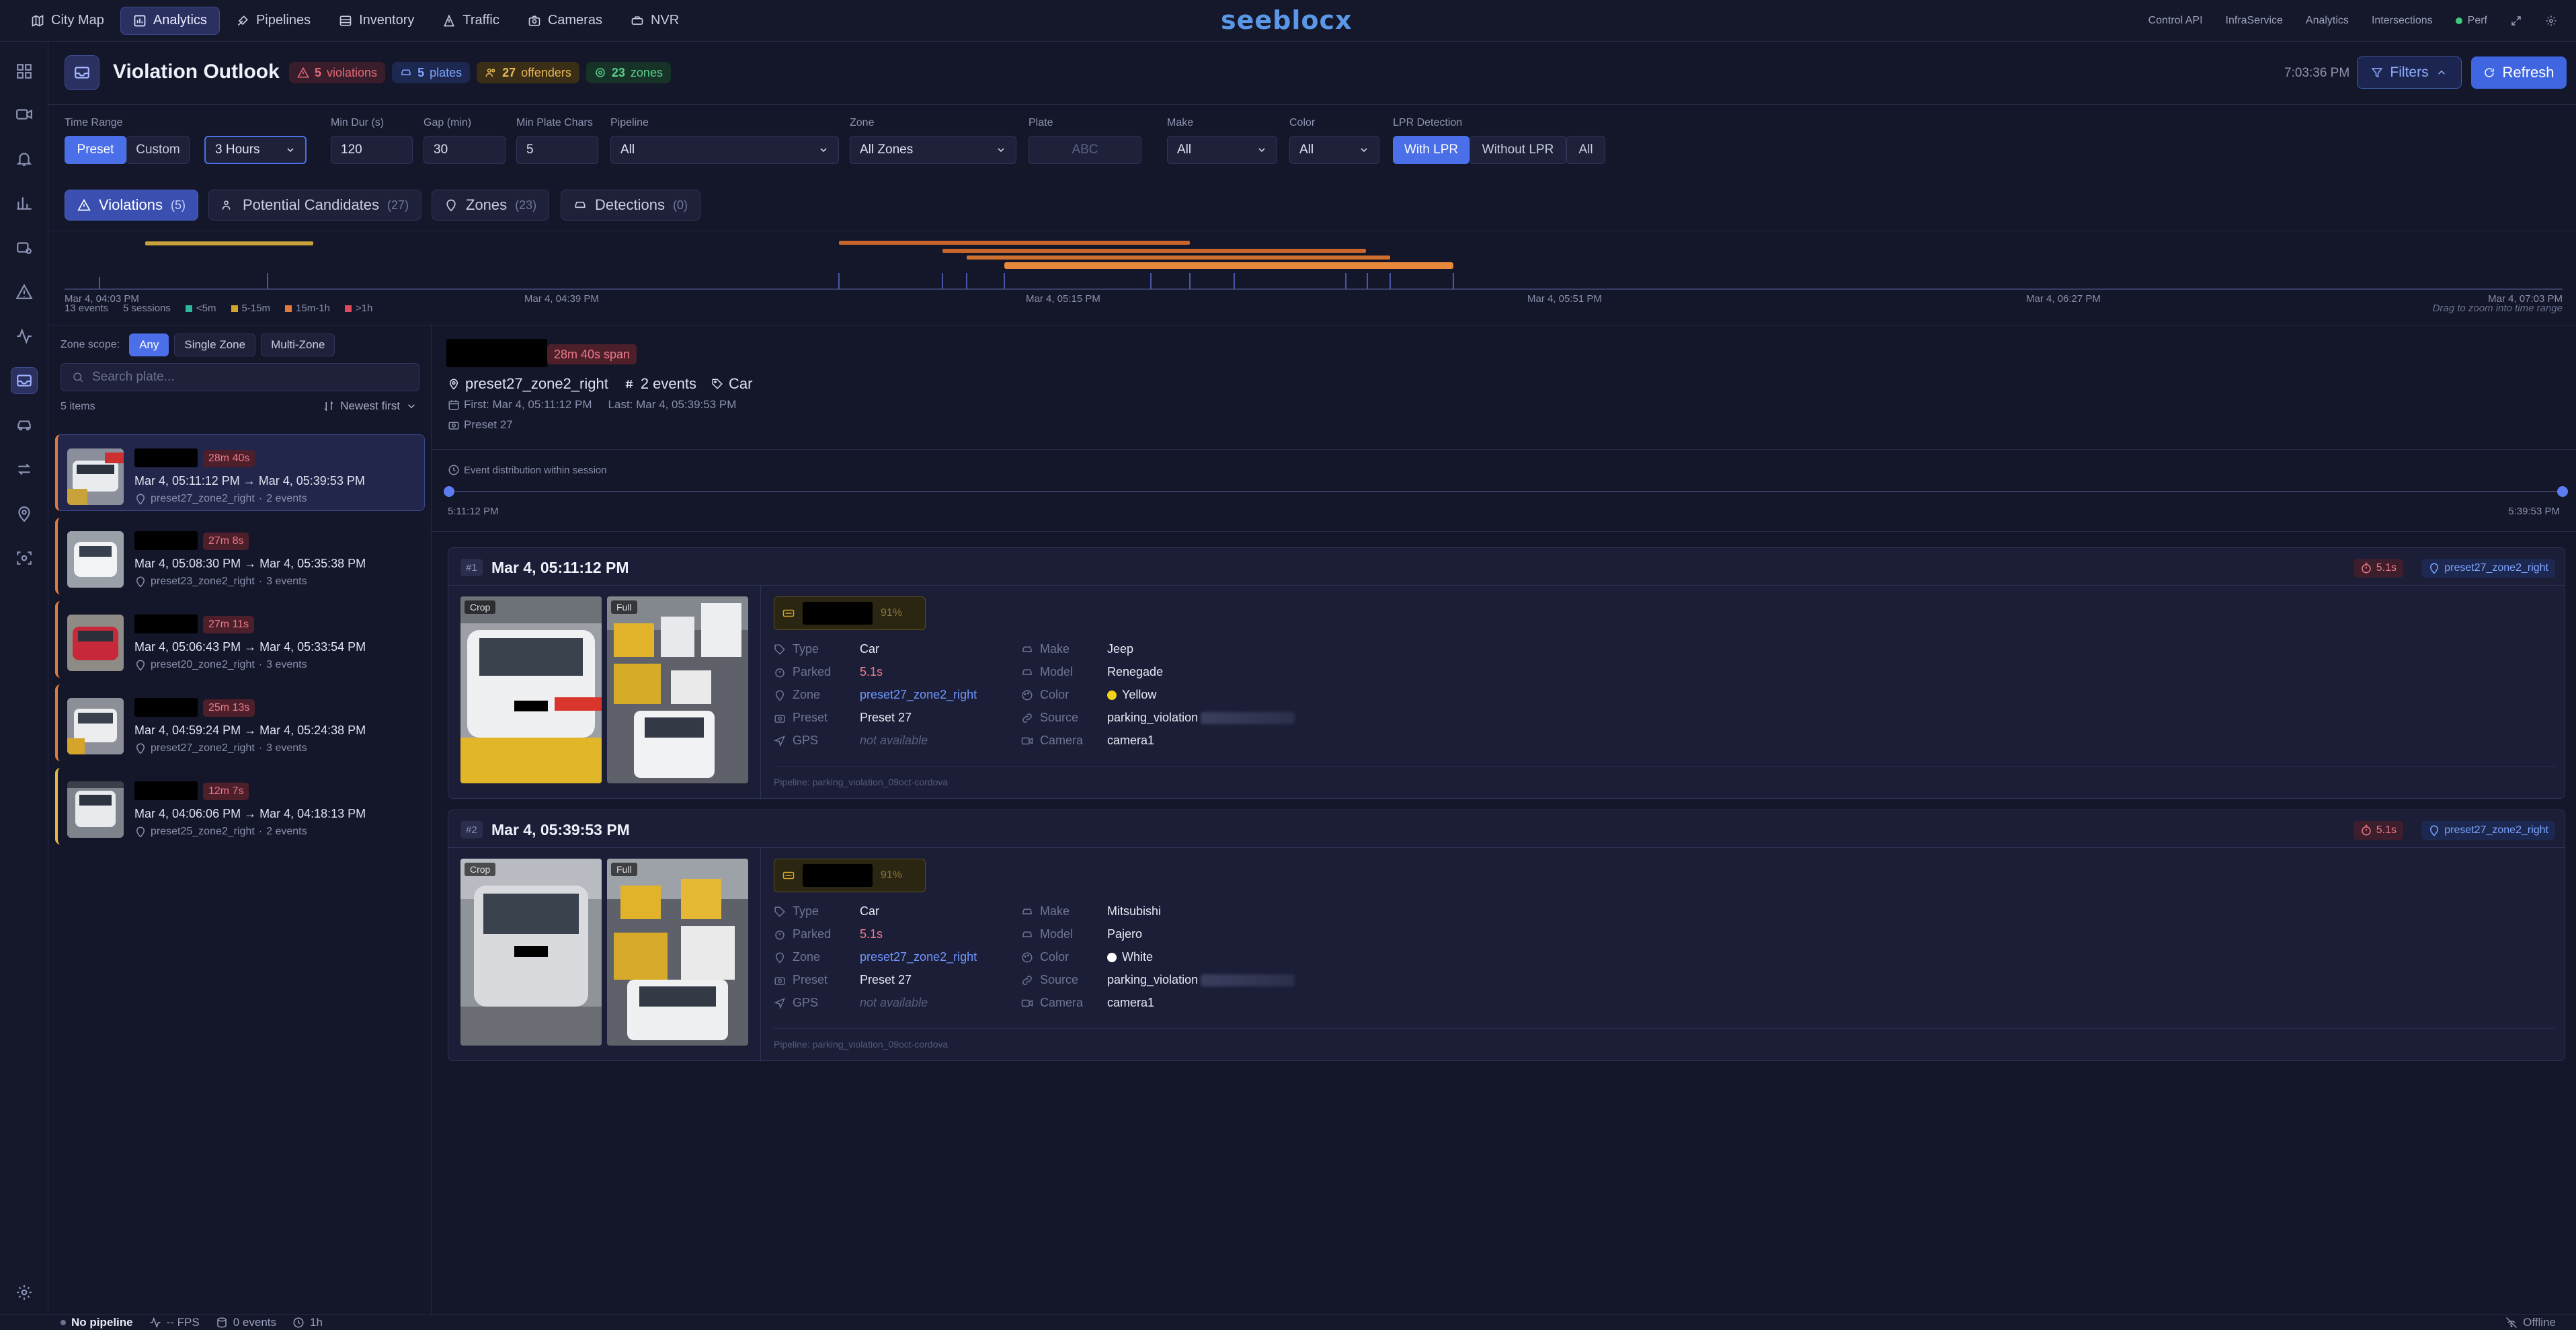  Describe the element at coordinates (24, 513) in the screenshot. I see `sidebar-locations` at that location.